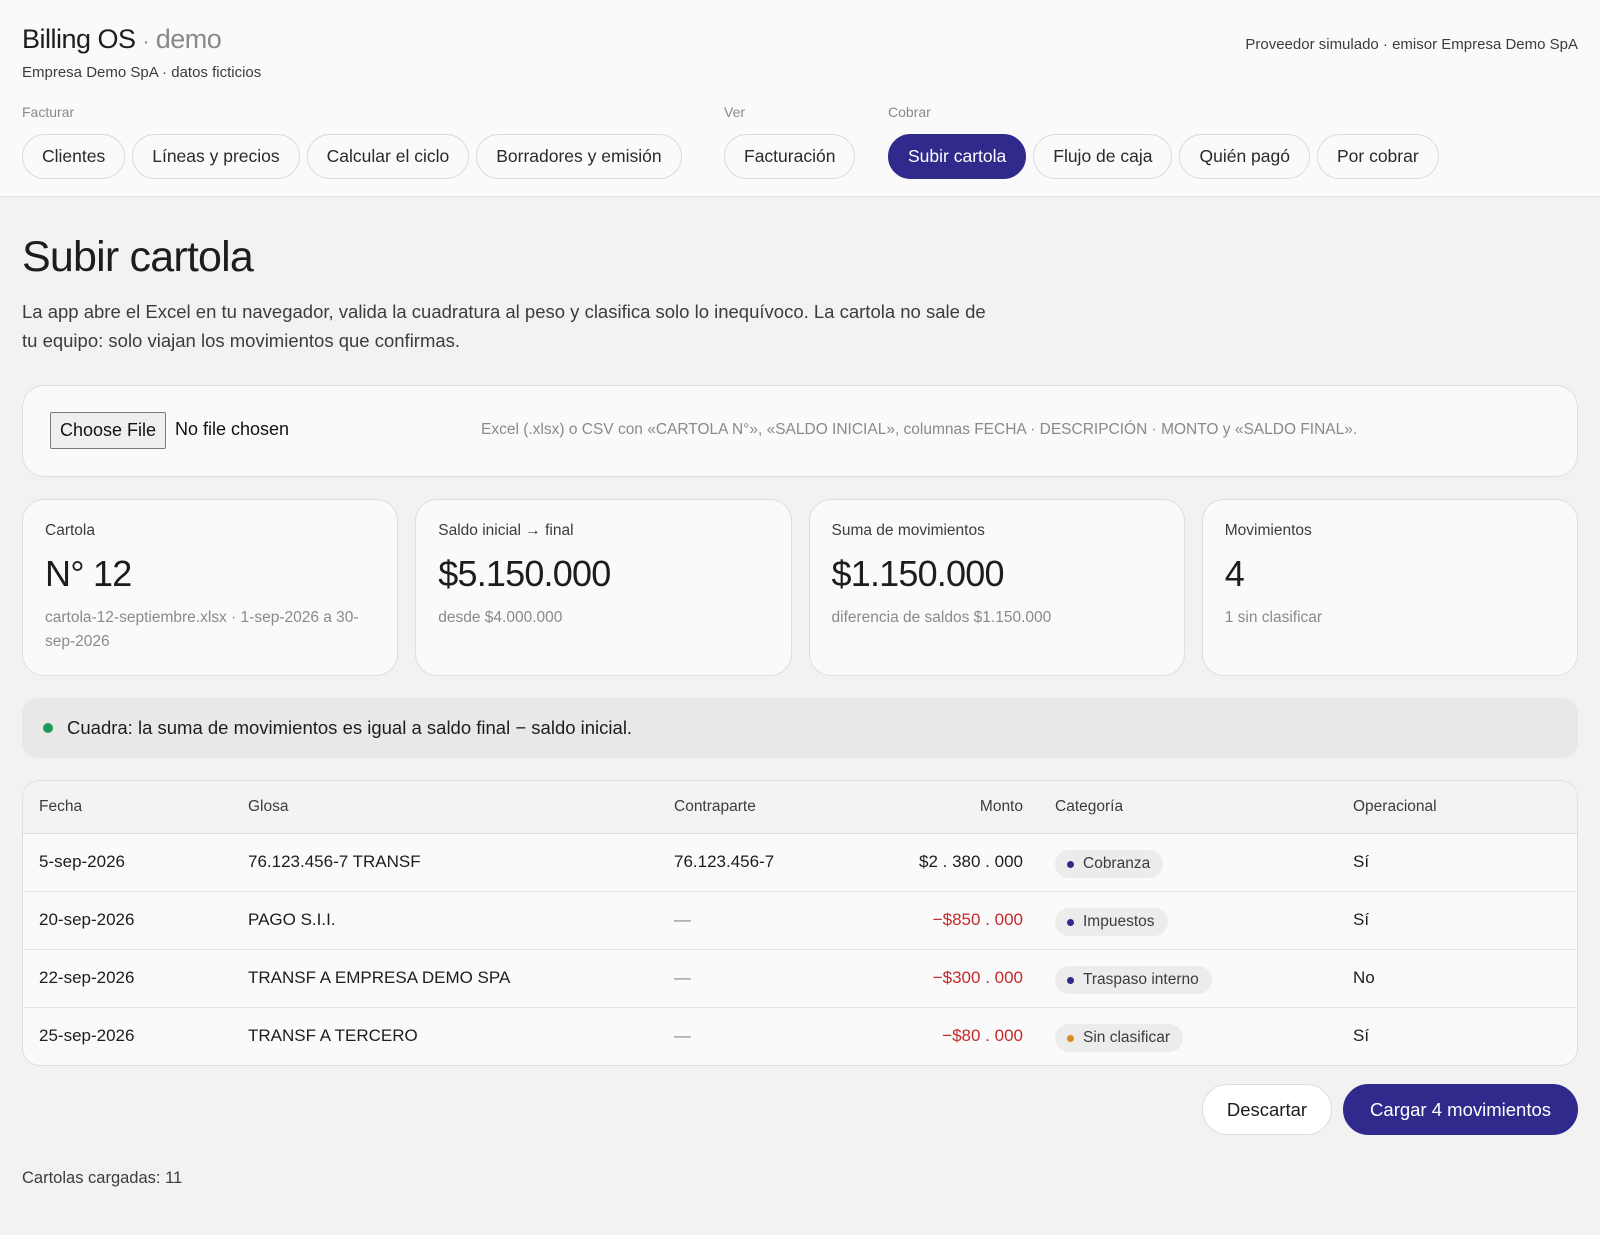 The height and width of the screenshot is (1235, 1600). I want to click on category-label: Cobranza, so click(1117, 863).